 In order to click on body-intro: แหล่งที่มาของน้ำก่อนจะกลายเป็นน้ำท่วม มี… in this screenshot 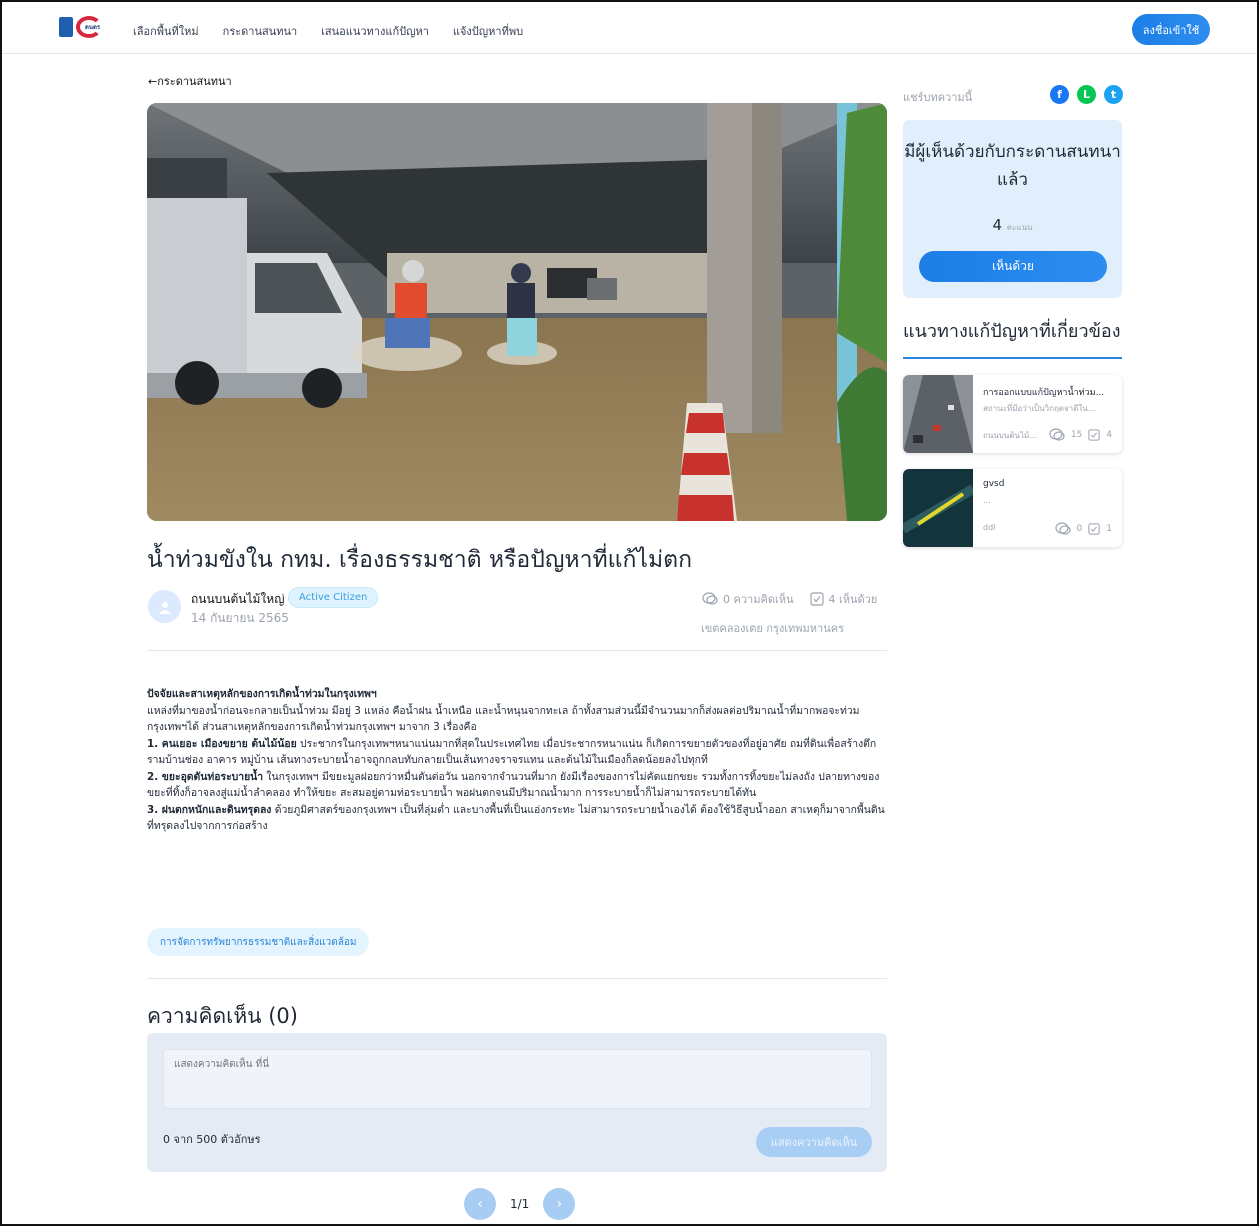, I will do `click(503, 719)`.